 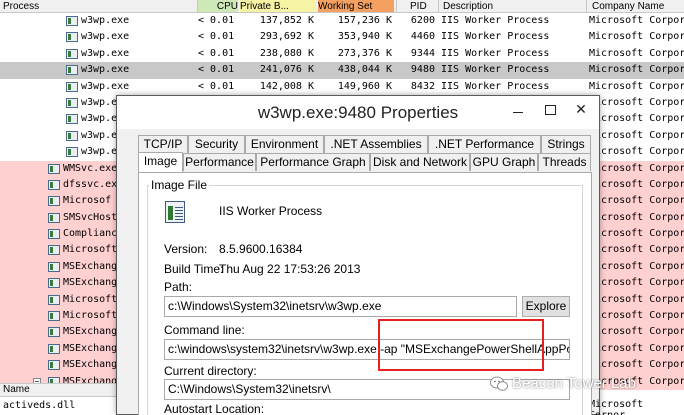 What do you see at coordinates (179, 185) in the screenshot?
I see `image-file-group-title: Image File` at bounding box center [179, 185].